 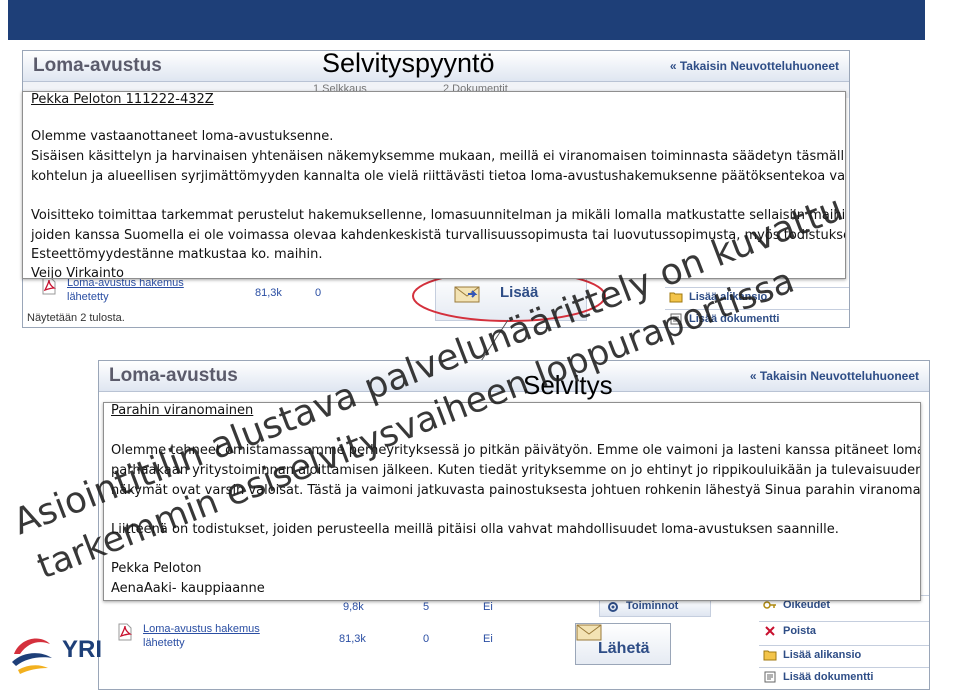 What do you see at coordinates (97, 65) in the screenshot?
I see `app-title: Loma-avustus` at bounding box center [97, 65].